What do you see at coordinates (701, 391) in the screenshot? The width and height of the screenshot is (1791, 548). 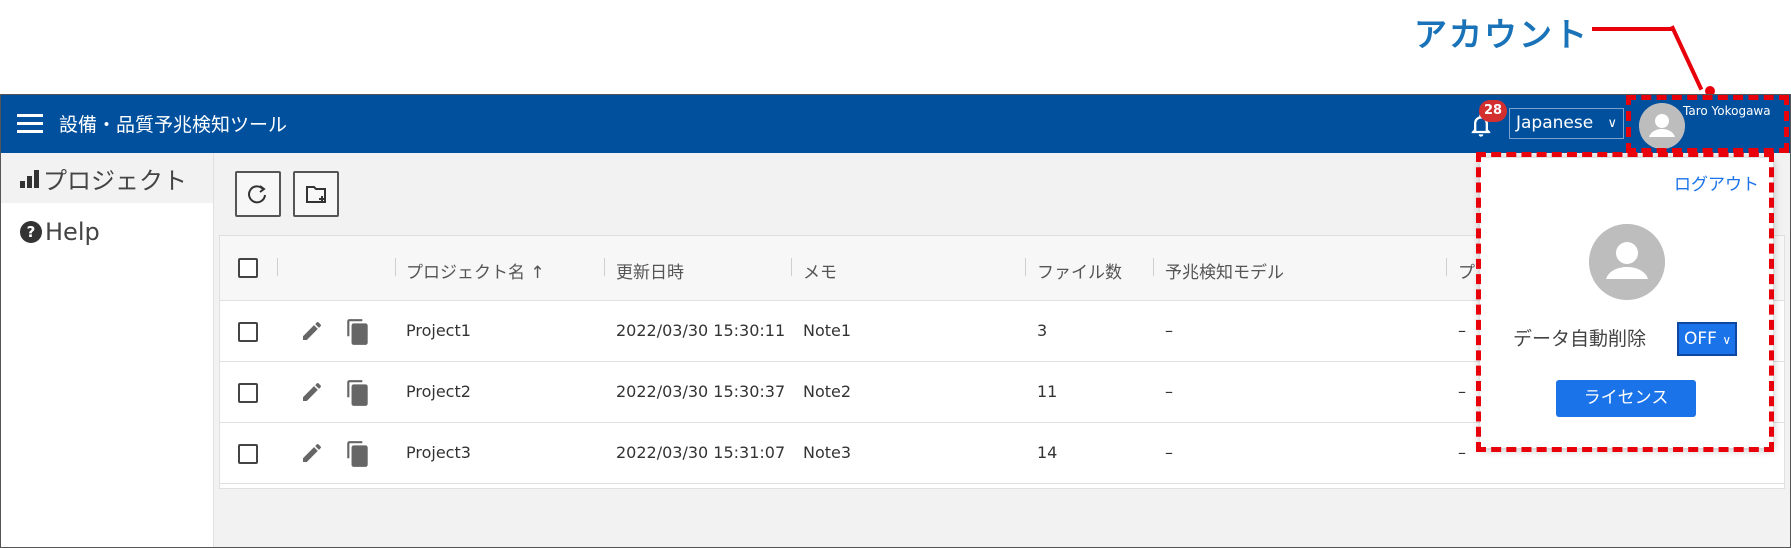 I see `cell-updated: 2022/03/30 15:30:37` at bounding box center [701, 391].